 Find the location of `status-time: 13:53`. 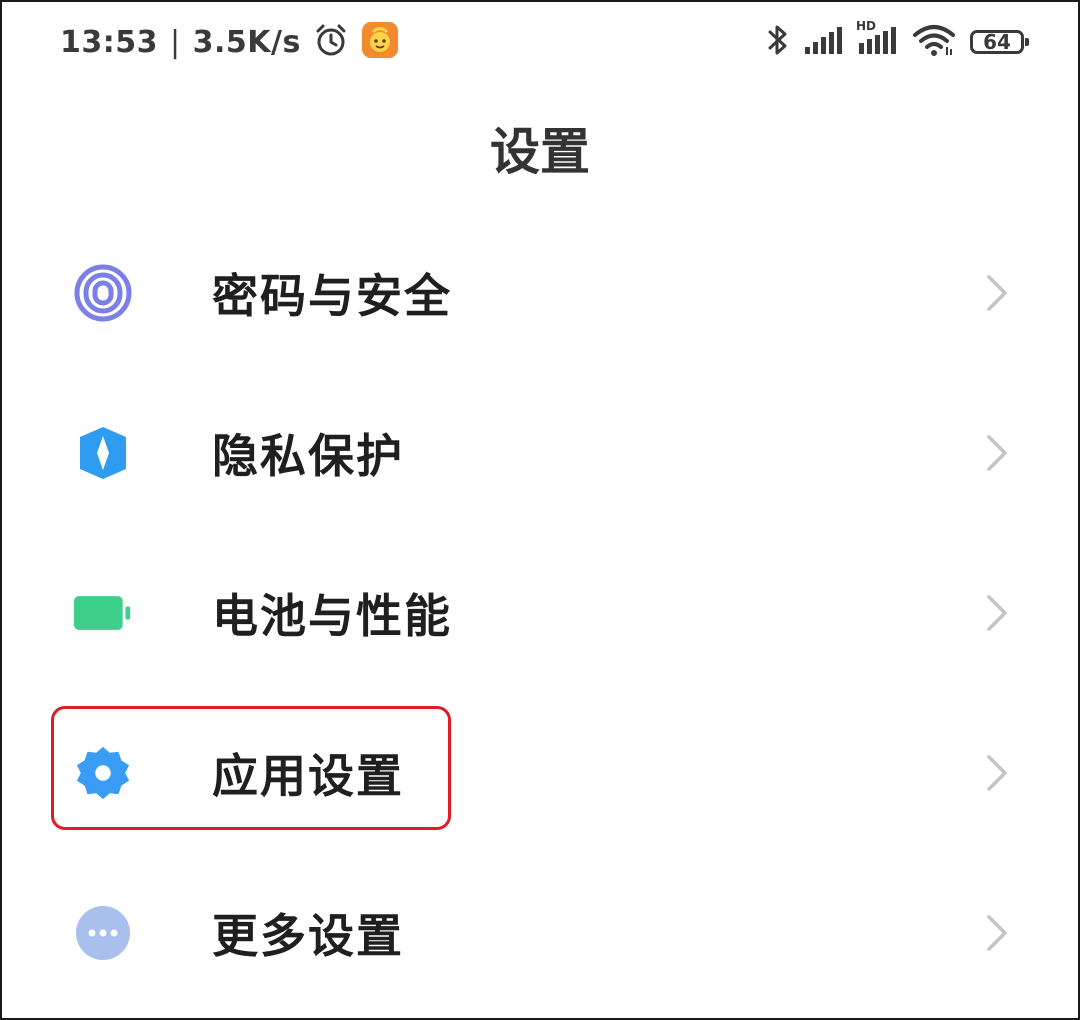

status-time: 13:53 is located at coordinates (109, 42).